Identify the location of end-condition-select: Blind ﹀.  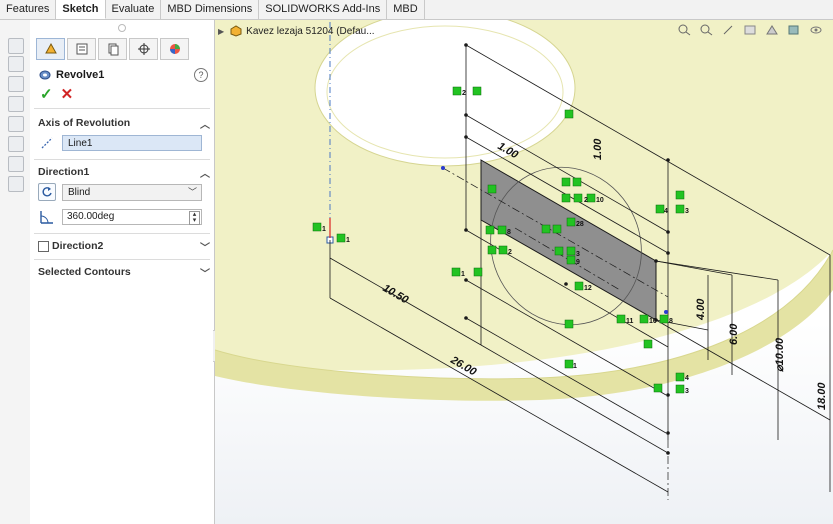
(132, 192).